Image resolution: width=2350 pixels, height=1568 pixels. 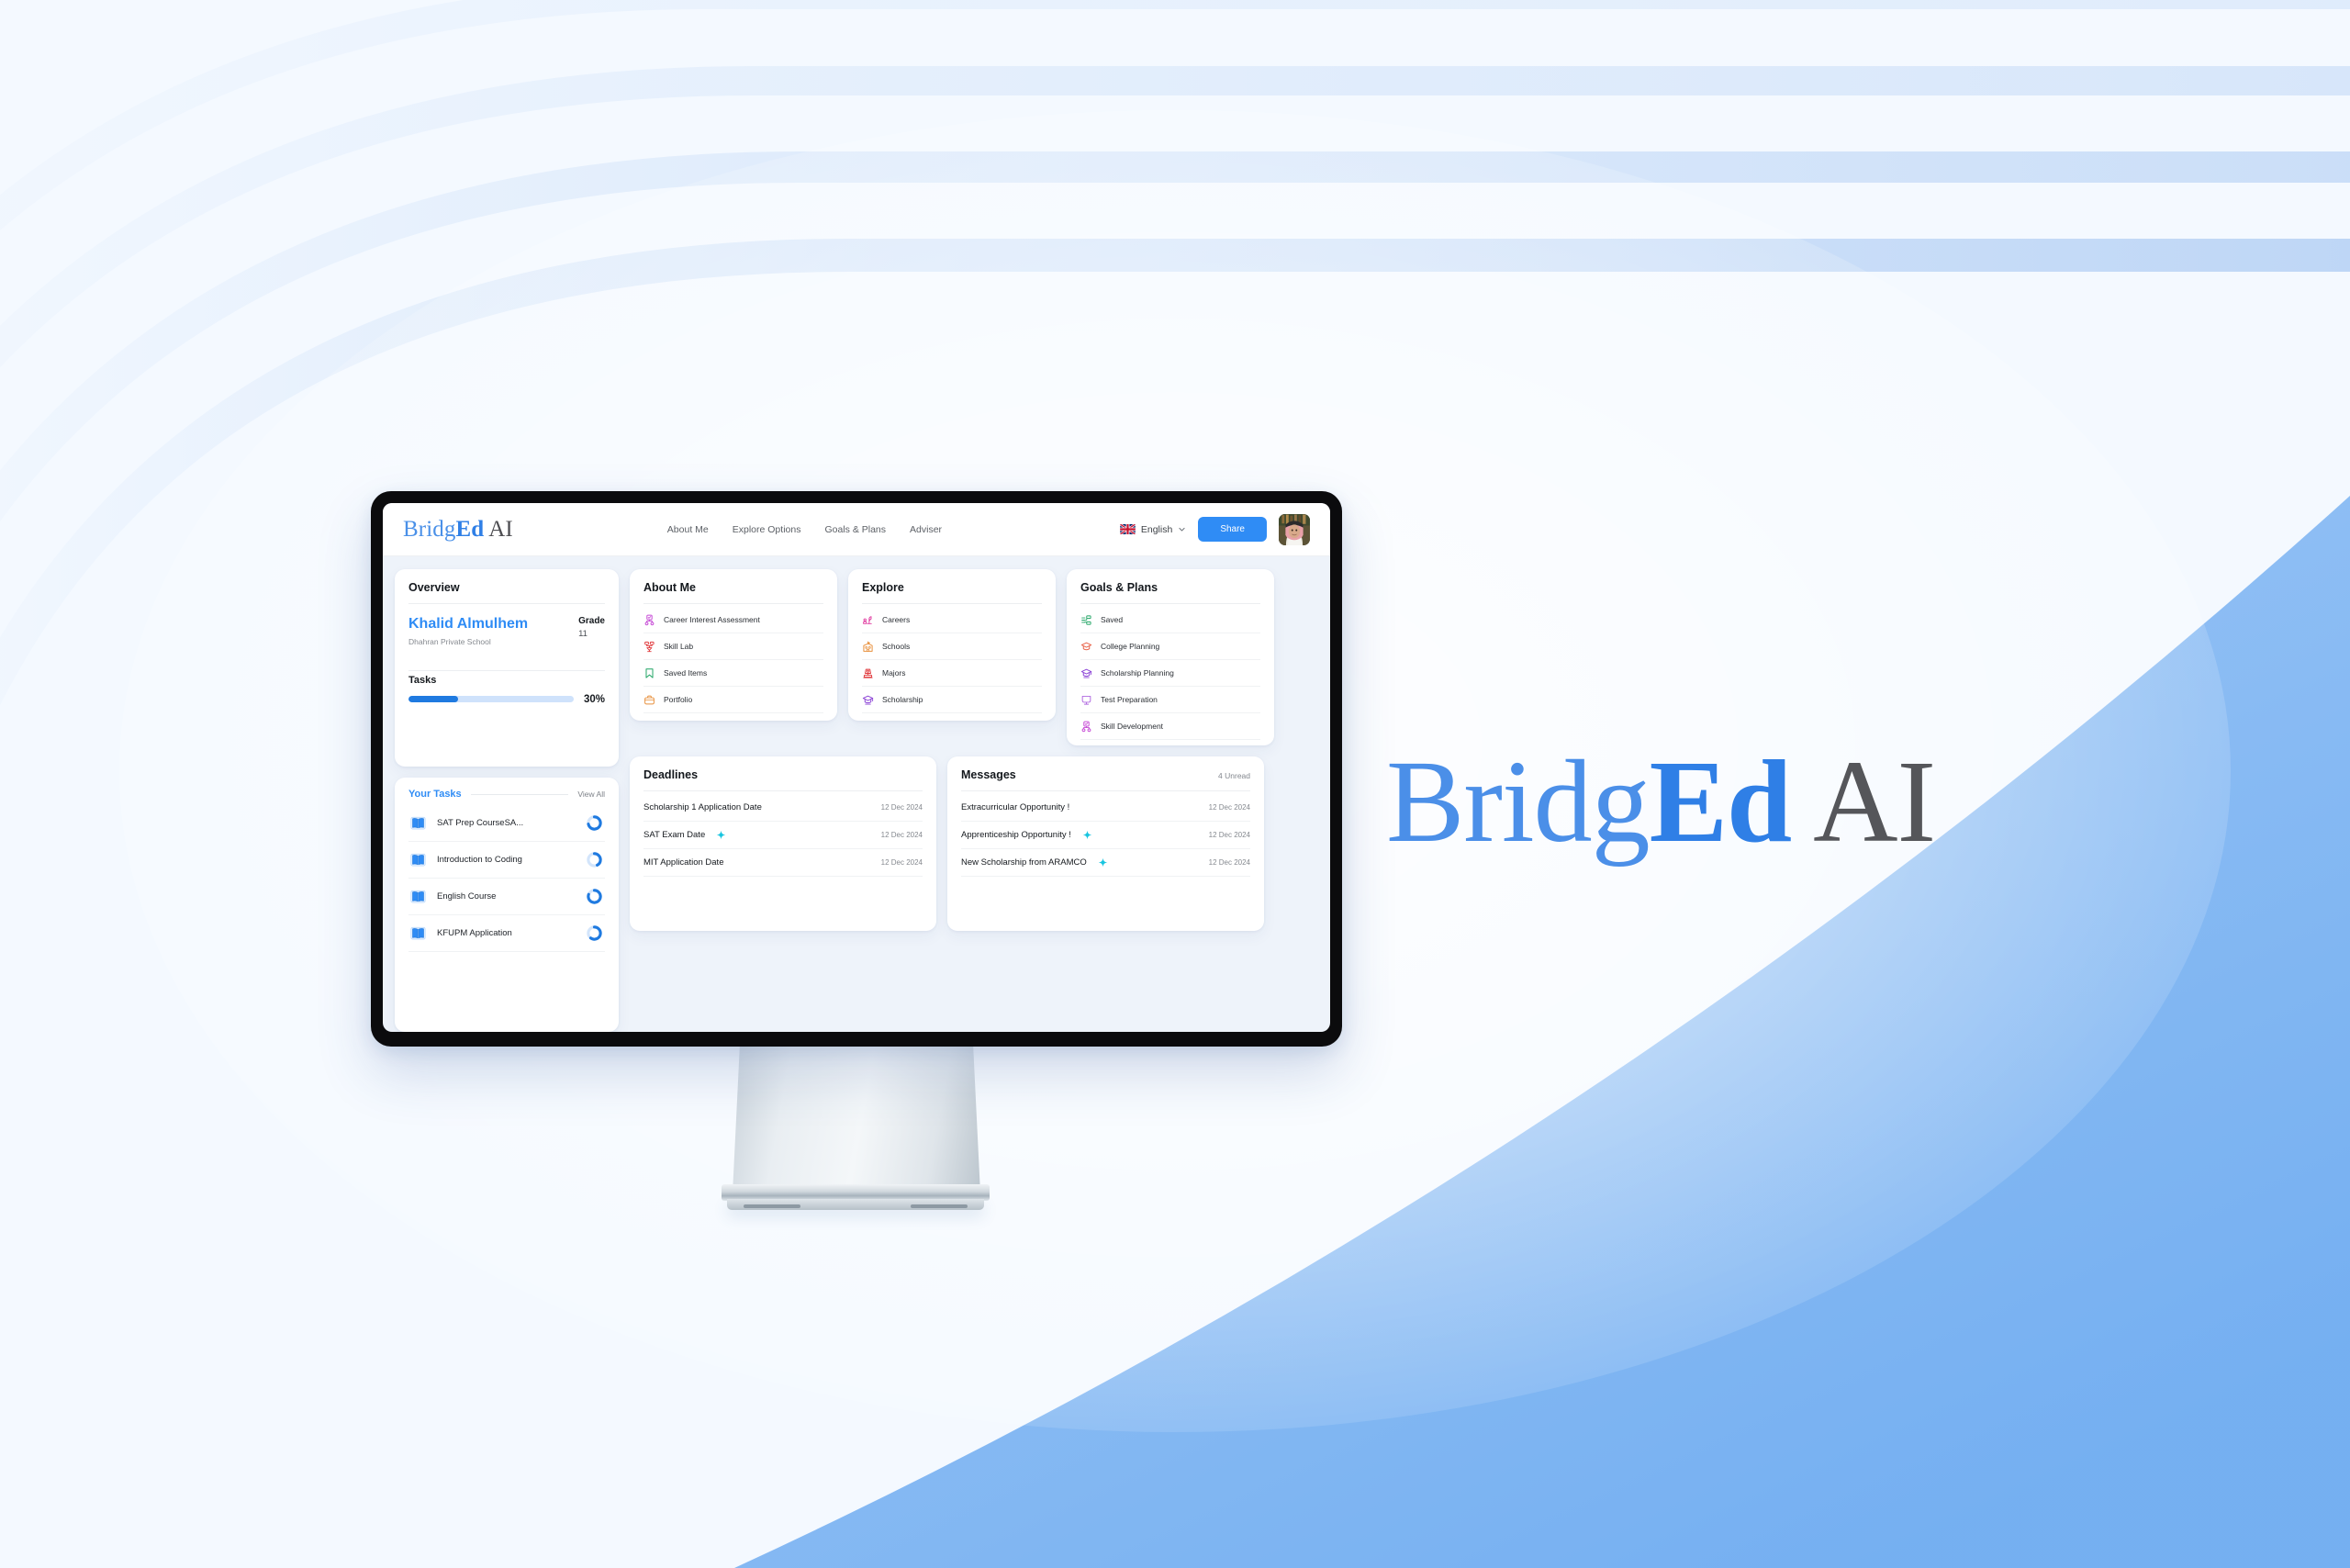 What do you see at coordinates (1105, 808) in the screenshot?
I see `message-row: Extracurricular Opportunity ! 12 Dec 2024` at bounding box center [1105, 808].